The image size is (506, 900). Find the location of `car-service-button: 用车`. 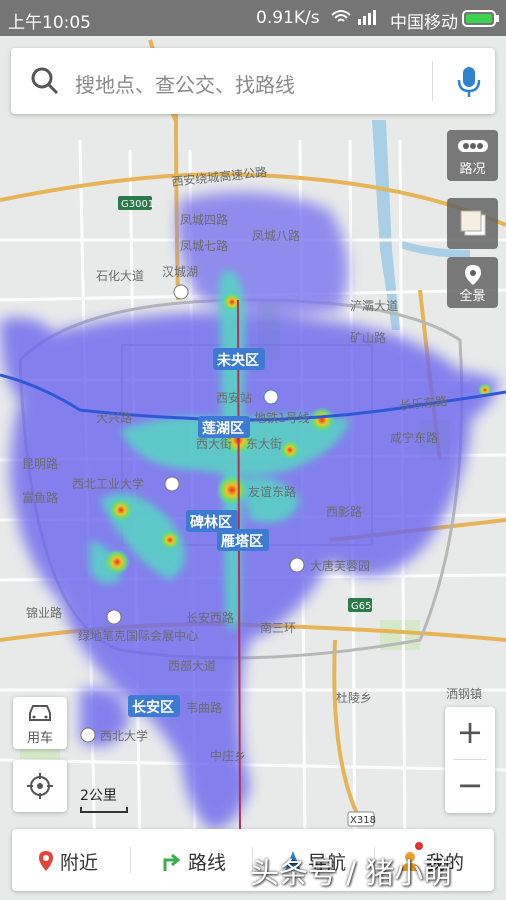

car-service-button: 用车 is located at coordinates (40, 723).